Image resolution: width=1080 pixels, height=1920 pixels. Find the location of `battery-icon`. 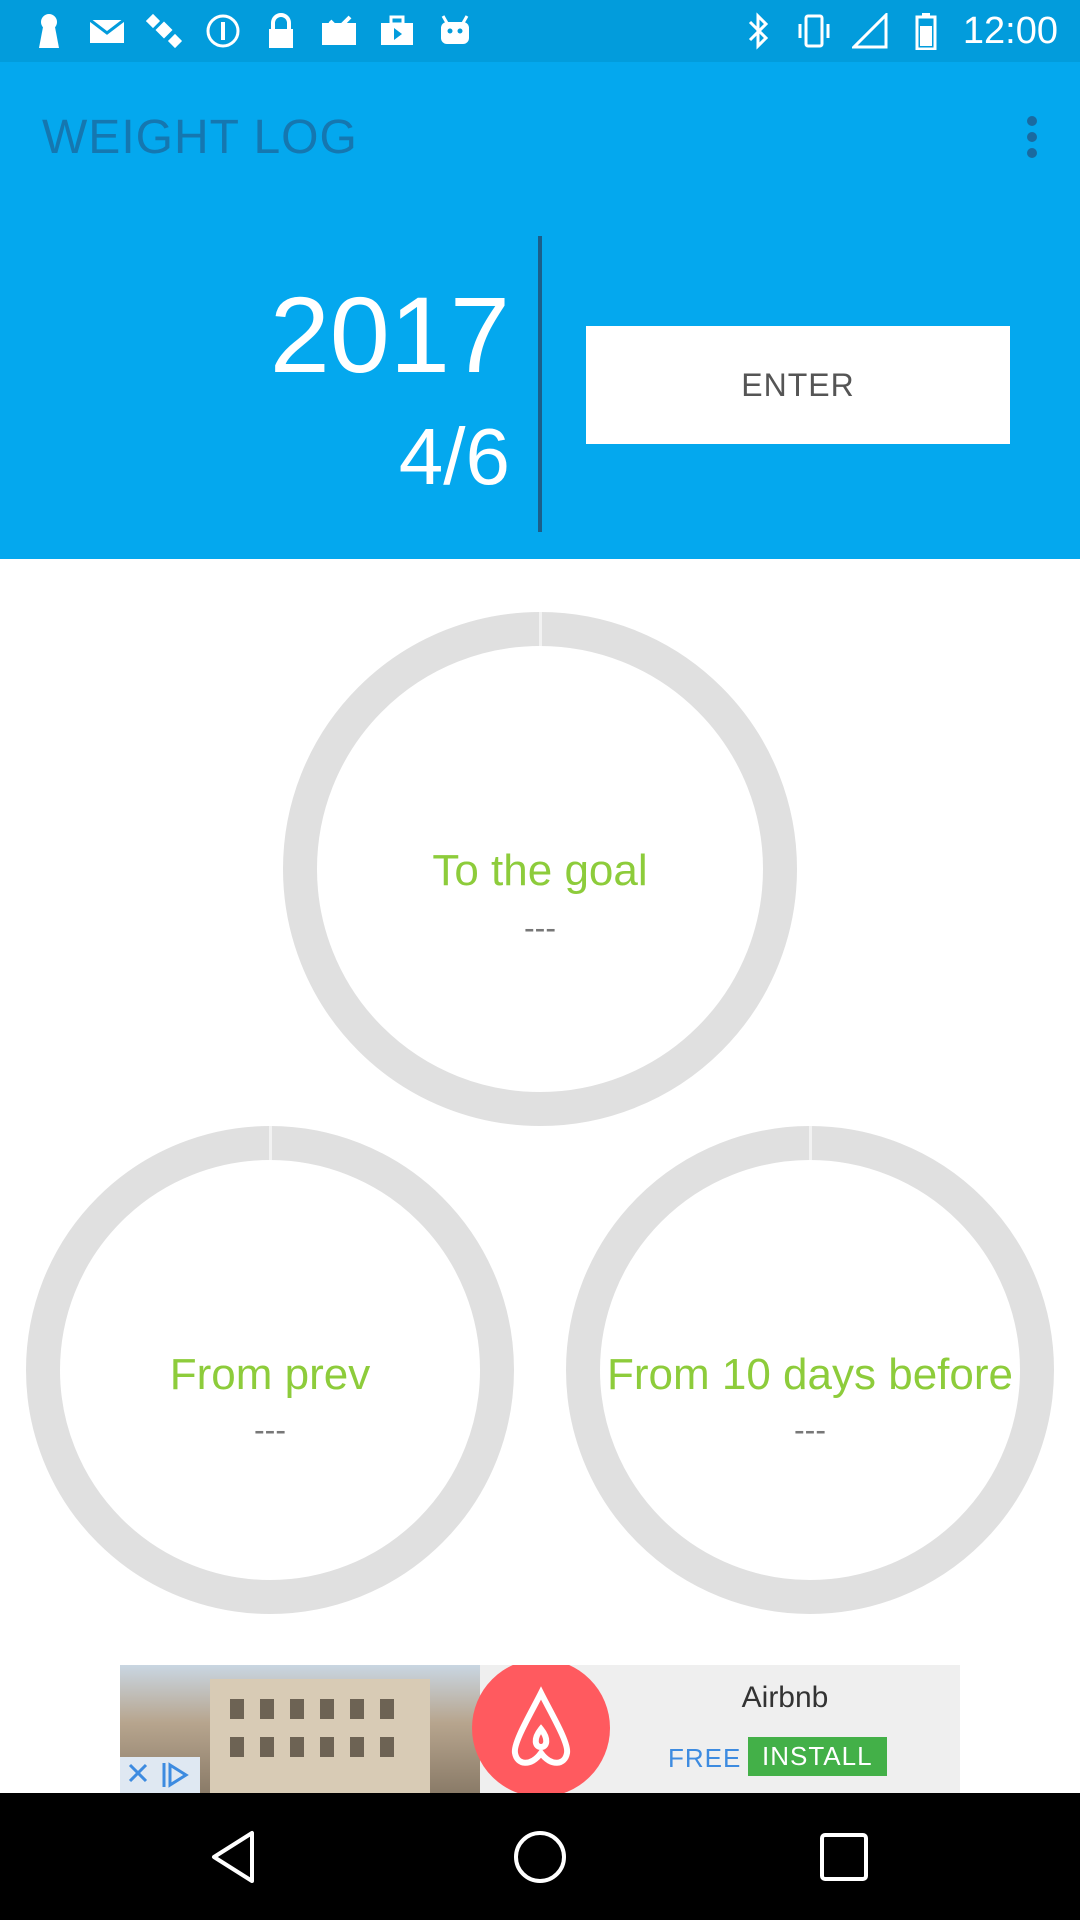

battery-icon is located at coordinates (926, 31).